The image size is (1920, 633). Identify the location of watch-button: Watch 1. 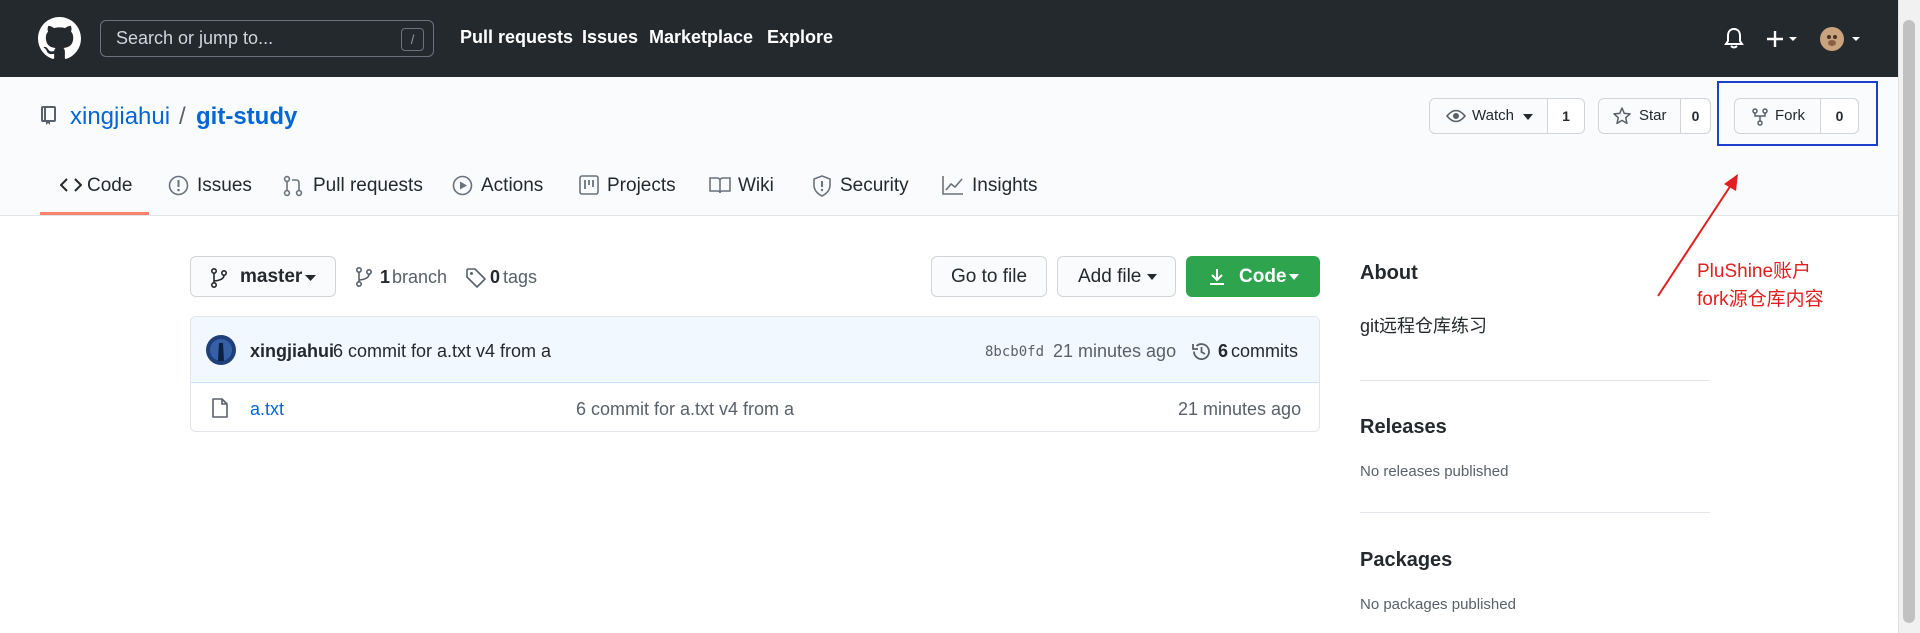
(1507, 116).